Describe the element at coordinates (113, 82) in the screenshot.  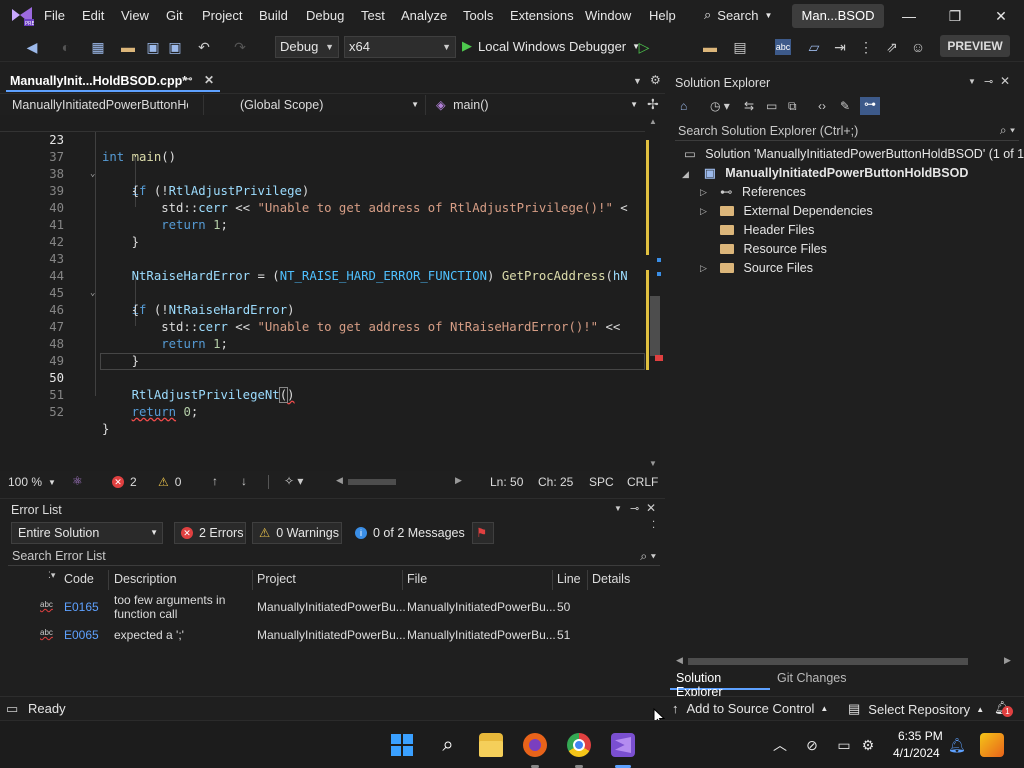
I see `document-tab: ManuallyInit...HoldBSOD.cpp* ⊸ ✕` at that location.